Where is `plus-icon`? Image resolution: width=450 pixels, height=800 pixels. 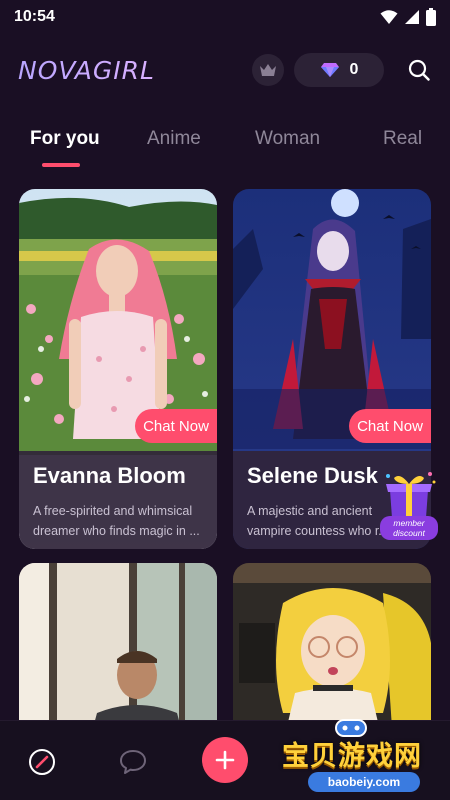
plus-icon is located at coordinates (225, 760).